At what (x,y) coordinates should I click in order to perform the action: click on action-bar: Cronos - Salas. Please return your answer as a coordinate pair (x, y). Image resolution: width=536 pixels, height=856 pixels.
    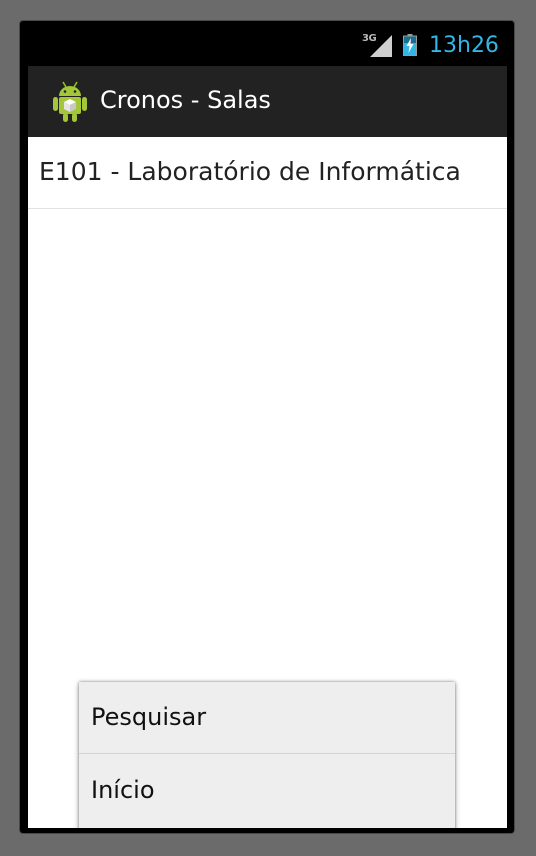
    Looking at the image, I should click on (267, 101).